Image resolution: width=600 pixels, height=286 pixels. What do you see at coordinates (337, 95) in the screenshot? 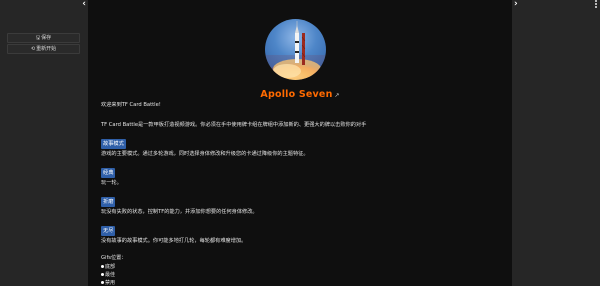
I see `external-link-icon: ↗` at bounding box center [337, 95].